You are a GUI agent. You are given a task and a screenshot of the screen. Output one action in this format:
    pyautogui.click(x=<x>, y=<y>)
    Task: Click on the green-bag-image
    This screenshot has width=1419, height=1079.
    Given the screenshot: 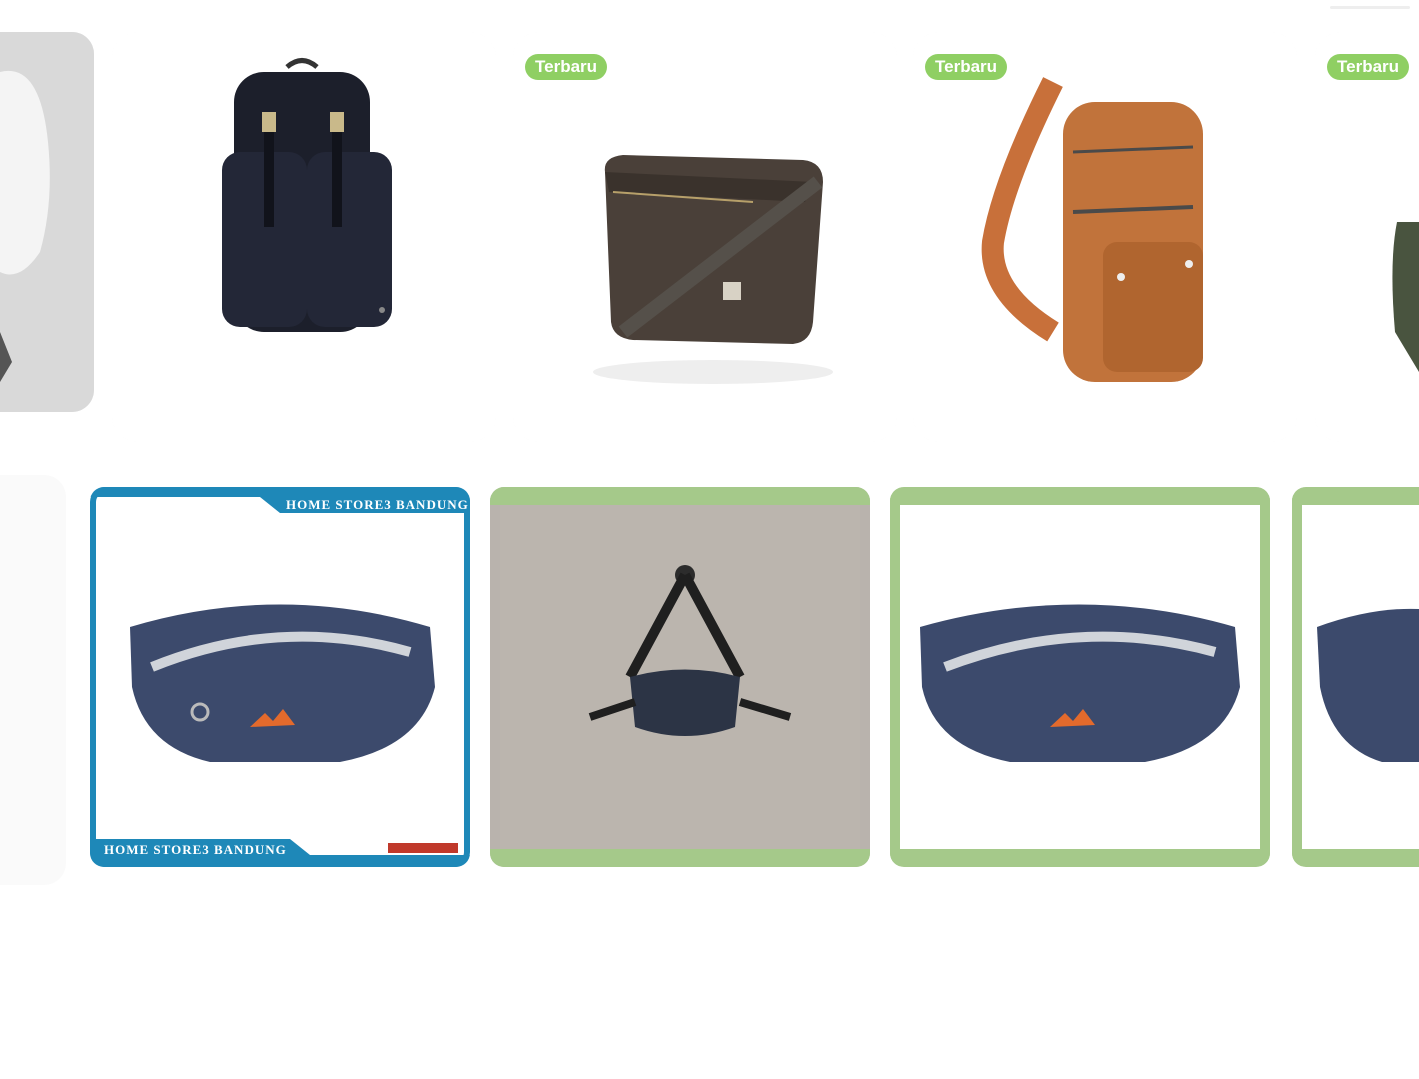 What is the action you would take?
    pyautogui.click(x=1405, y=297)
    